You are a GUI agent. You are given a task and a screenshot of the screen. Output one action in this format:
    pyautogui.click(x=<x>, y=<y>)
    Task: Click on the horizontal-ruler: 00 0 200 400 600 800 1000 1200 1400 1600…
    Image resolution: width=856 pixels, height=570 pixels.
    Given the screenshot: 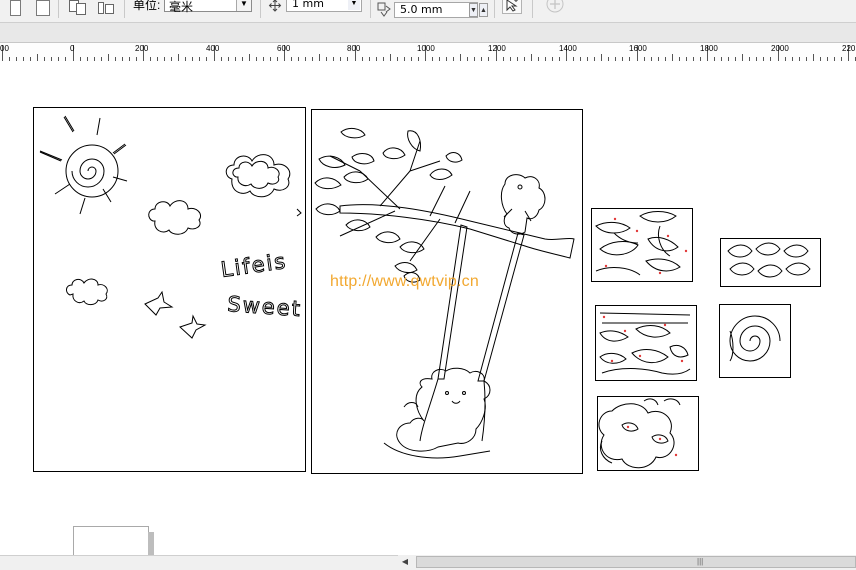 What is the action you would take?
    pyautogui.click(x=428, y=52)
    